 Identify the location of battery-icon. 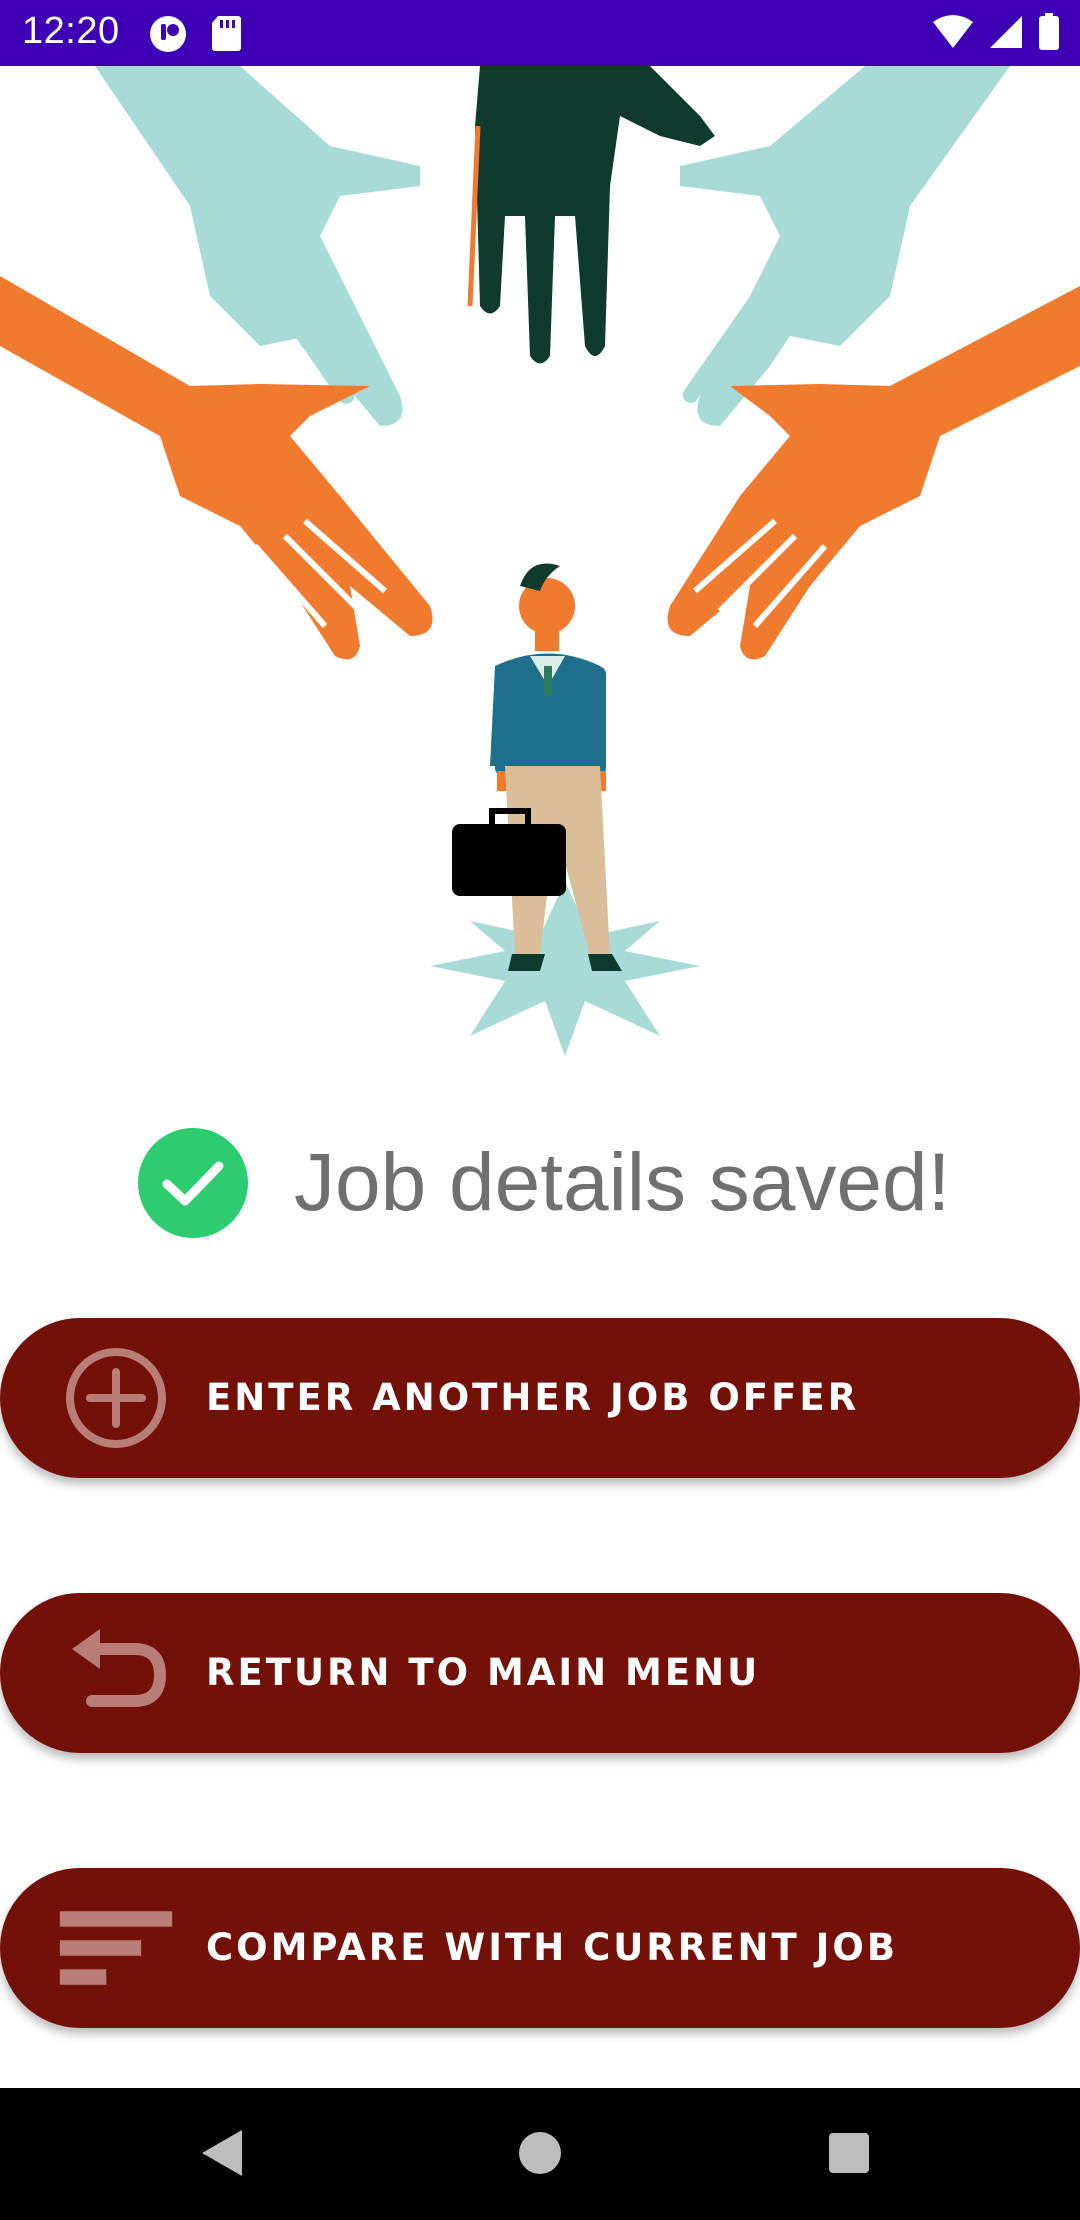
(1049, 34).